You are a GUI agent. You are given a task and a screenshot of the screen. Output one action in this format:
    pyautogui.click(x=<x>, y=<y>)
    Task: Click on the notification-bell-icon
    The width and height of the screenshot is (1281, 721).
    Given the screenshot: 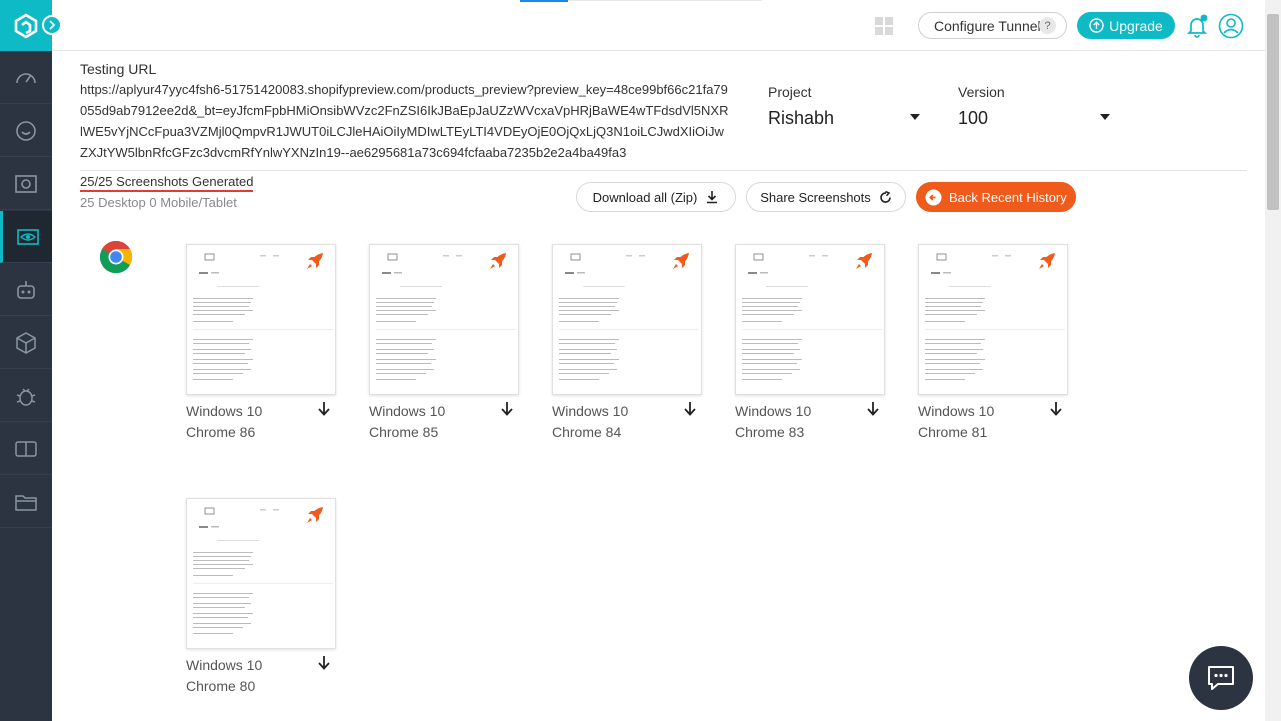 What is the action you would take?
    pyautogui.click(x=1197, y=28)
    